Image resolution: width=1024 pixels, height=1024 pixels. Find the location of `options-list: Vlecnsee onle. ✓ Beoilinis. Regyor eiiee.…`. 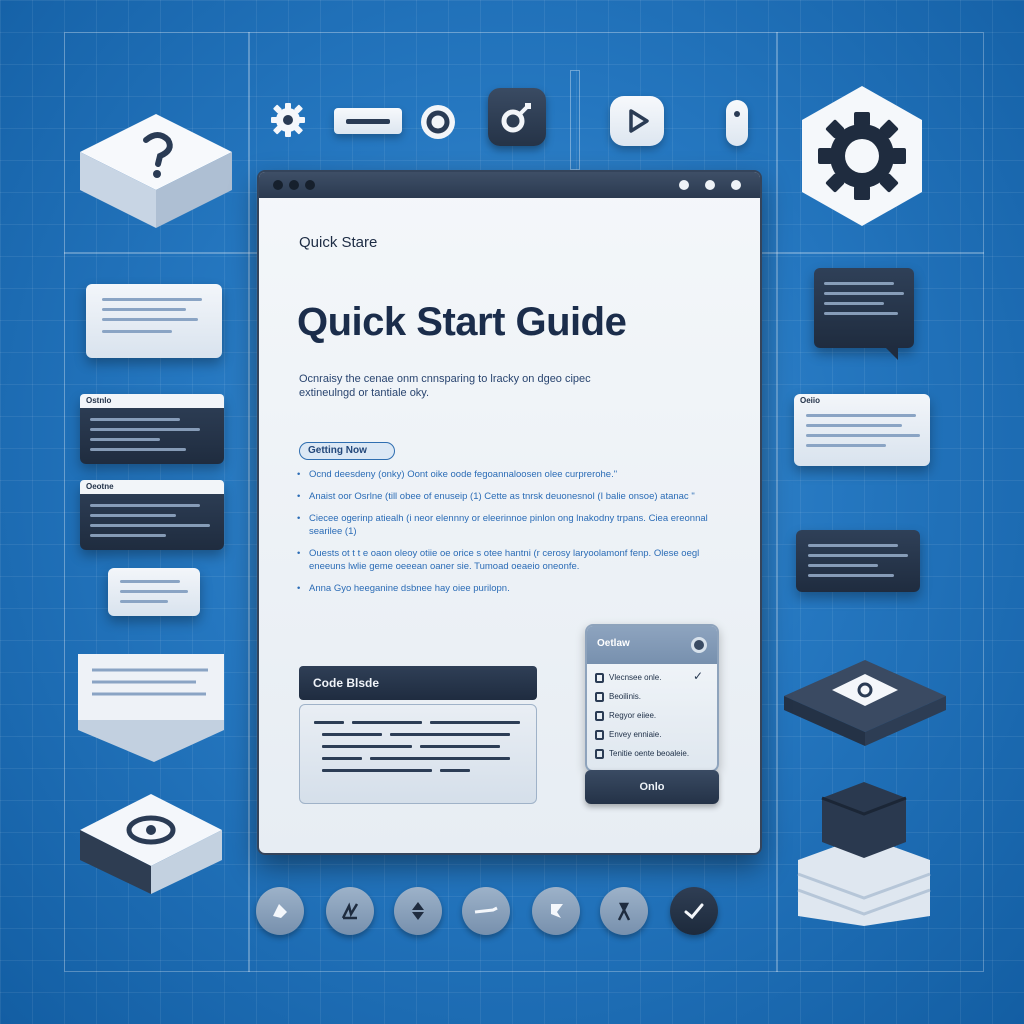

options-list: Vlecnsee onle. ✓ Beoilinis. Regyor eiiee.… is located at coordinates (652, 717).